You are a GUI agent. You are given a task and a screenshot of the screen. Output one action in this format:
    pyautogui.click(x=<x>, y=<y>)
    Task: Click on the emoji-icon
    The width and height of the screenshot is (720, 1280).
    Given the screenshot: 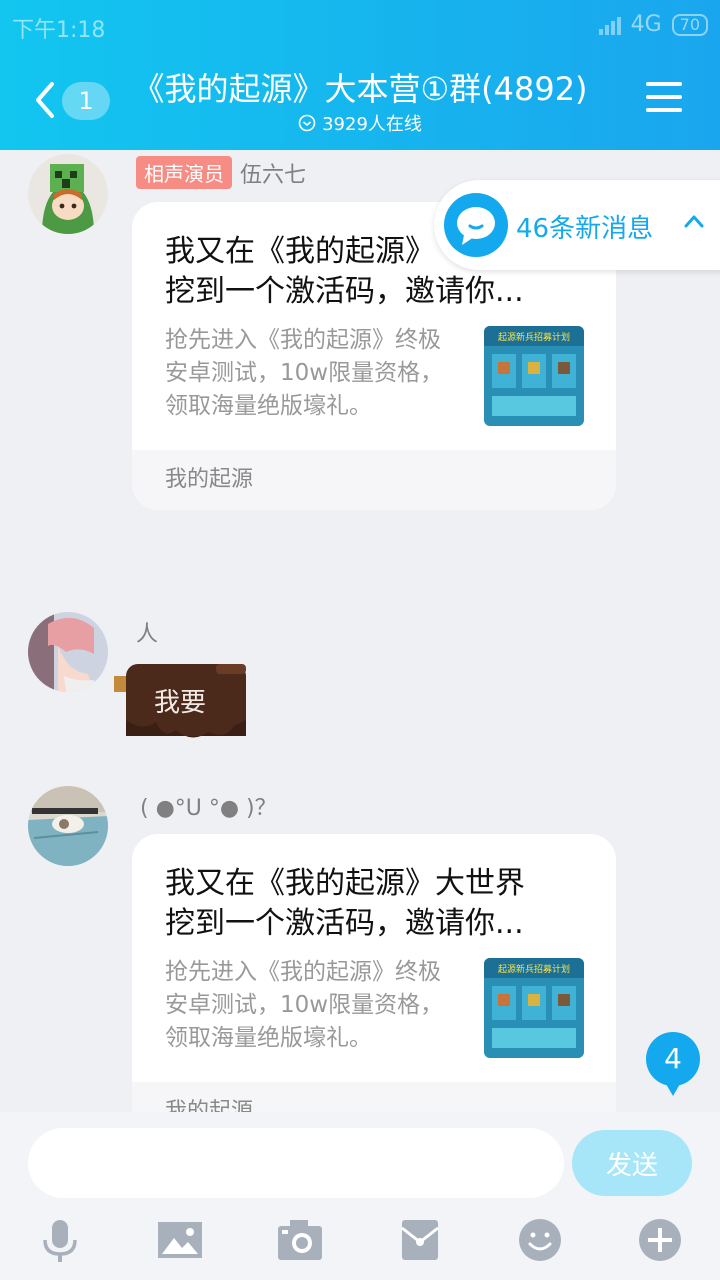 What is the action you would take?
    pyautogui.click(x=540, y=1240)
    